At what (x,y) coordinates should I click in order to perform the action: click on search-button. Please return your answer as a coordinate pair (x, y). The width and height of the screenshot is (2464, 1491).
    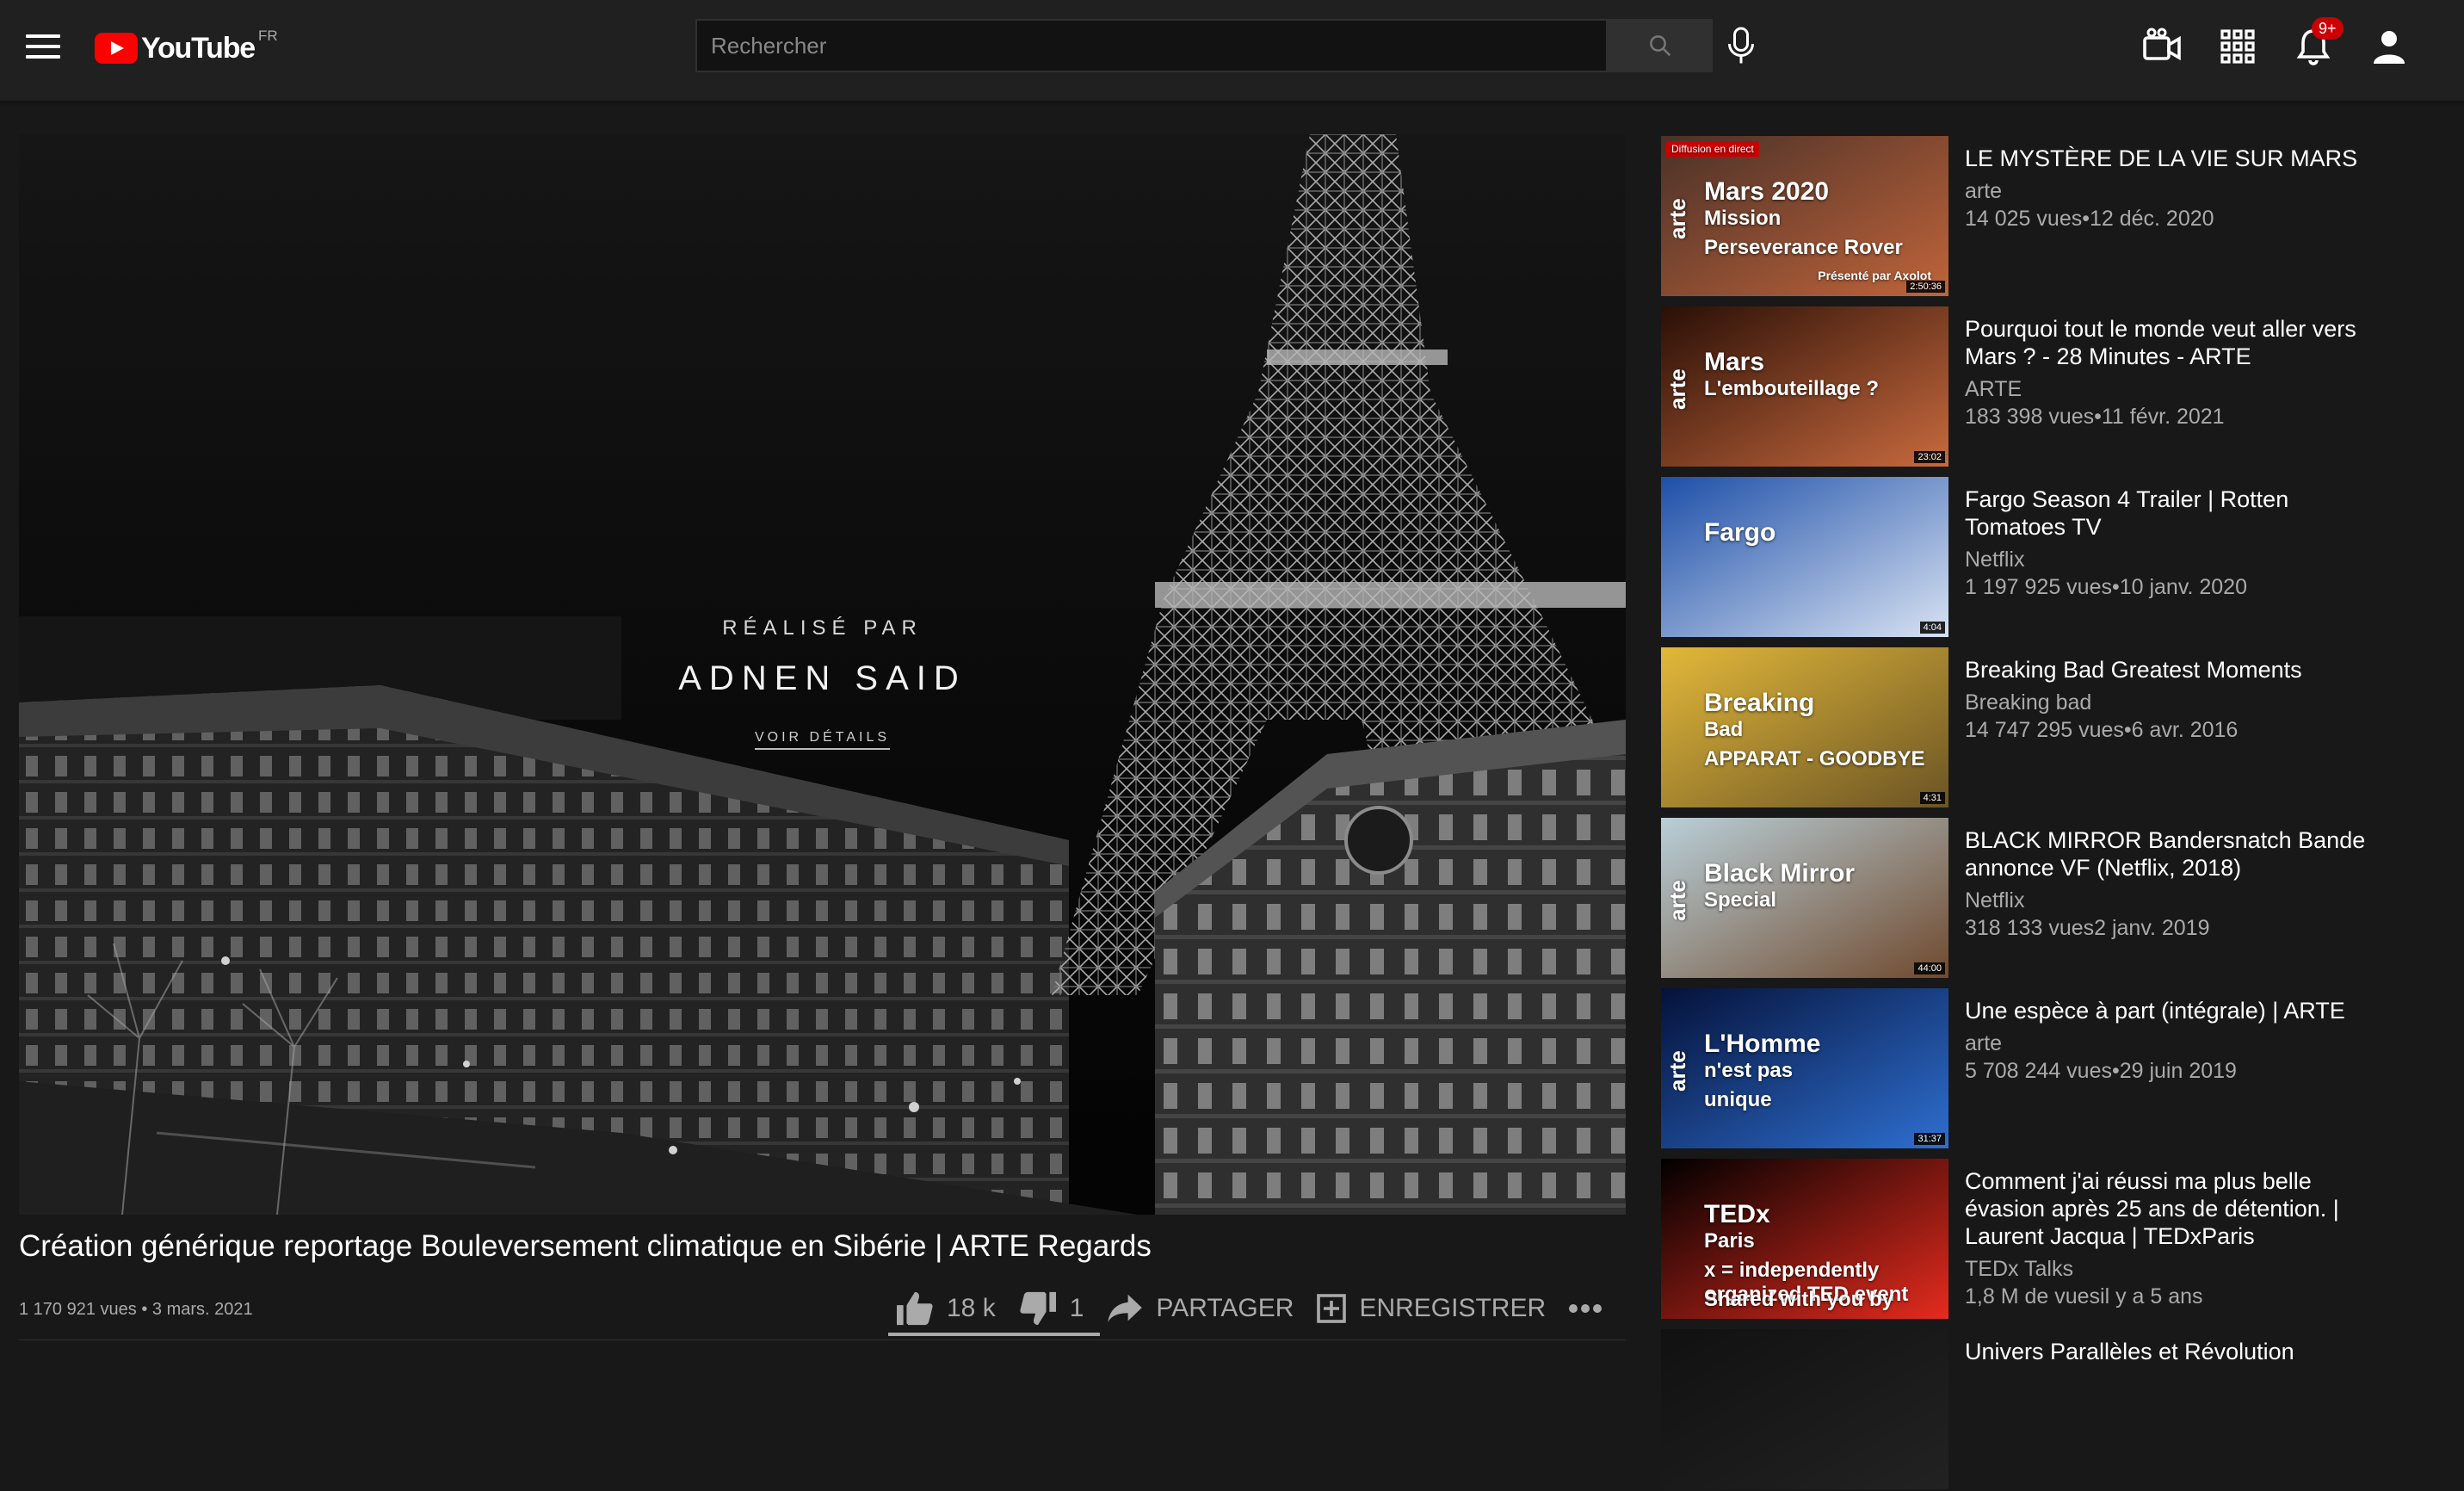
    Looking at the image, I should click on (1659, 45).